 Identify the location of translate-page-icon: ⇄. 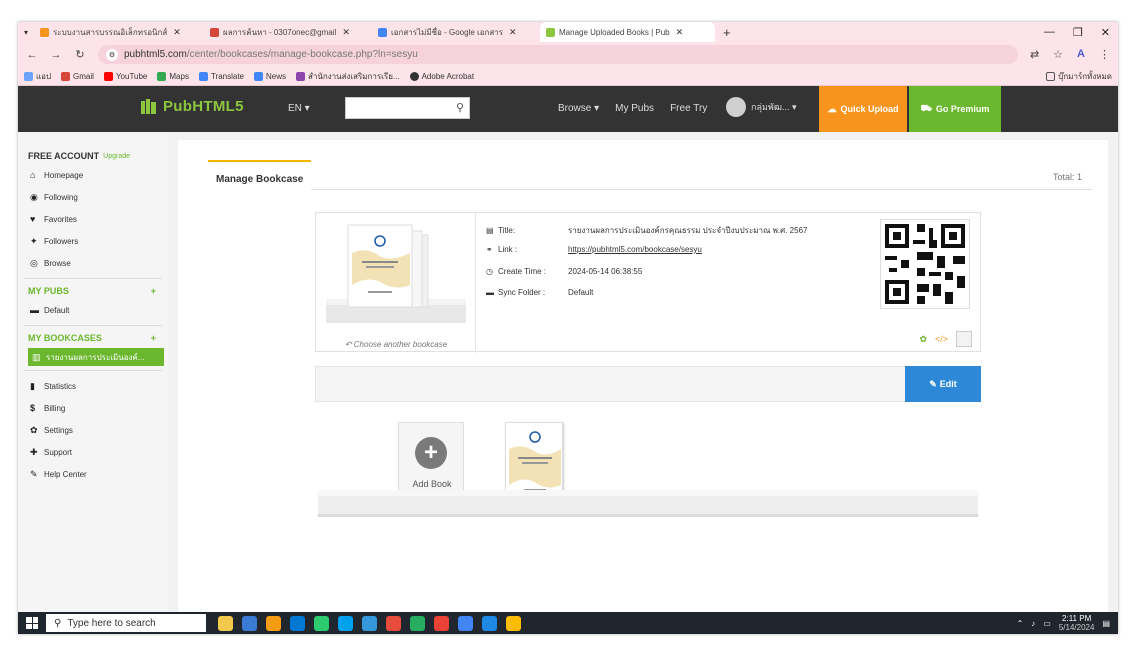
(1034, 54).